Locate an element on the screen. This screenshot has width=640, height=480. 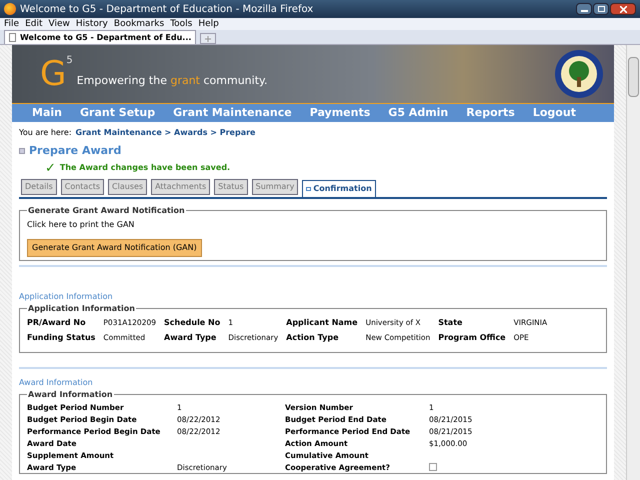
tagline: Empowering the grant community. is located at coordinates (172, 80).